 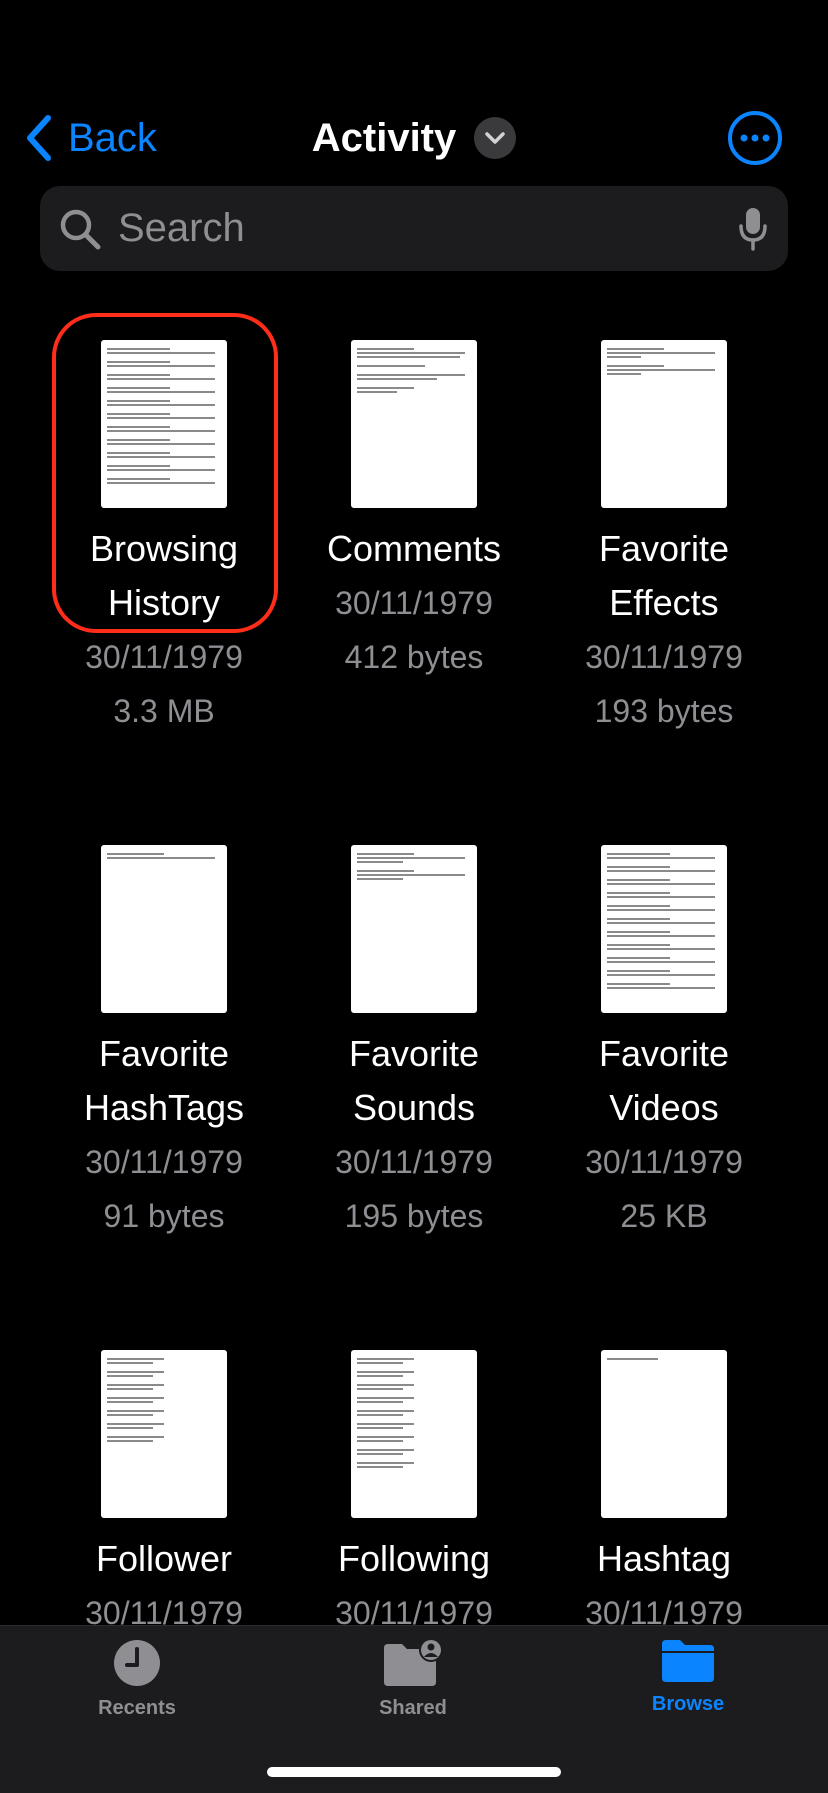 I want to click on tab-browse: Browse, so click(x=688, y=1677).